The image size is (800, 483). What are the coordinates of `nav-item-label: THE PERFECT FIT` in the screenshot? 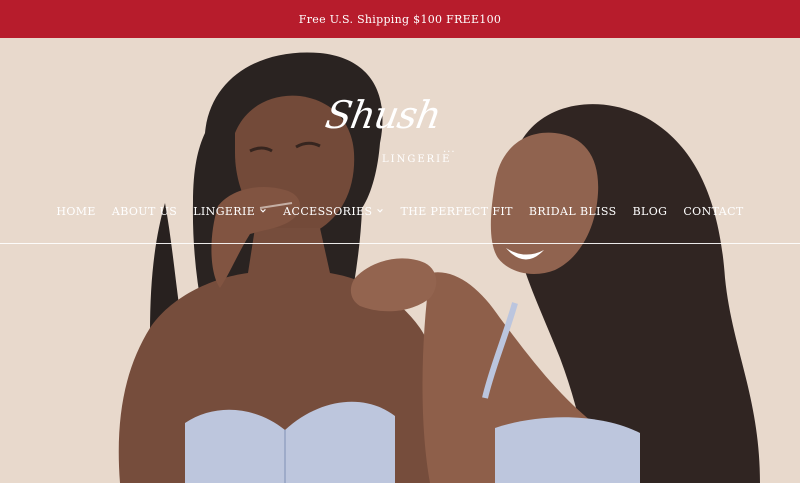 It's located at (456, 211).